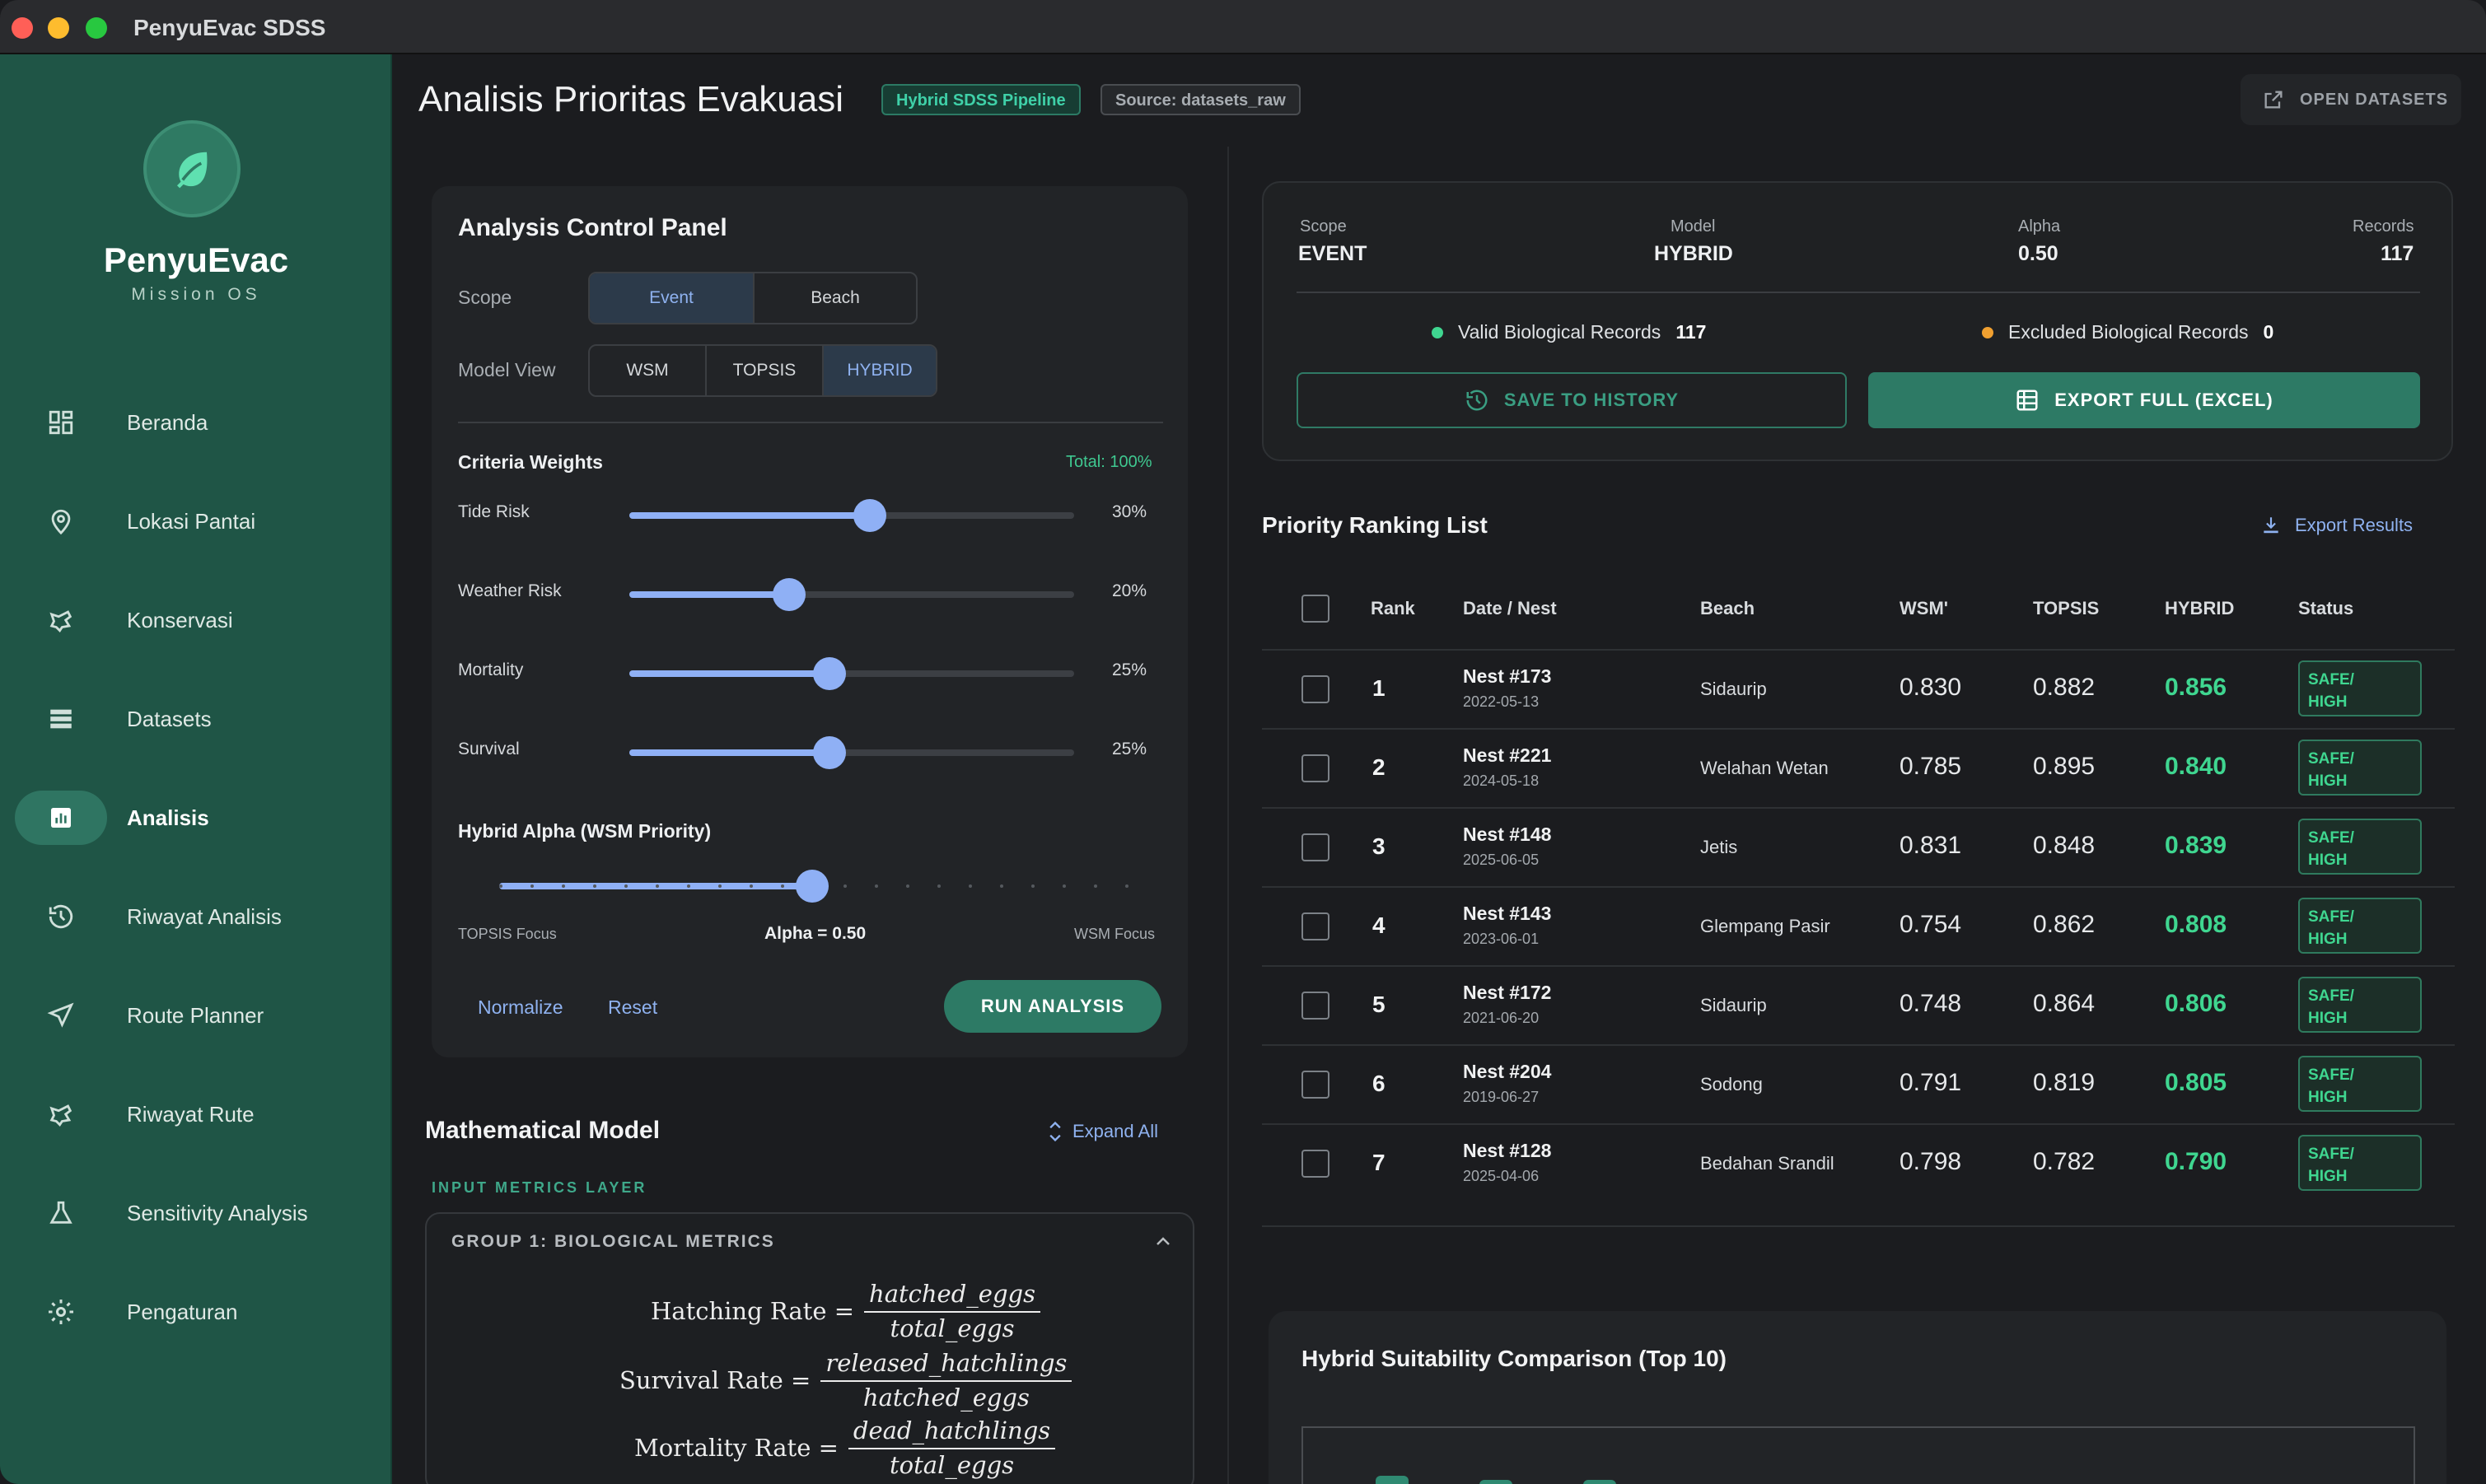  What do you see at coordinates (1477, 400) in the screenshot?
I see `history-icon` at bounding box center [1477, 400].